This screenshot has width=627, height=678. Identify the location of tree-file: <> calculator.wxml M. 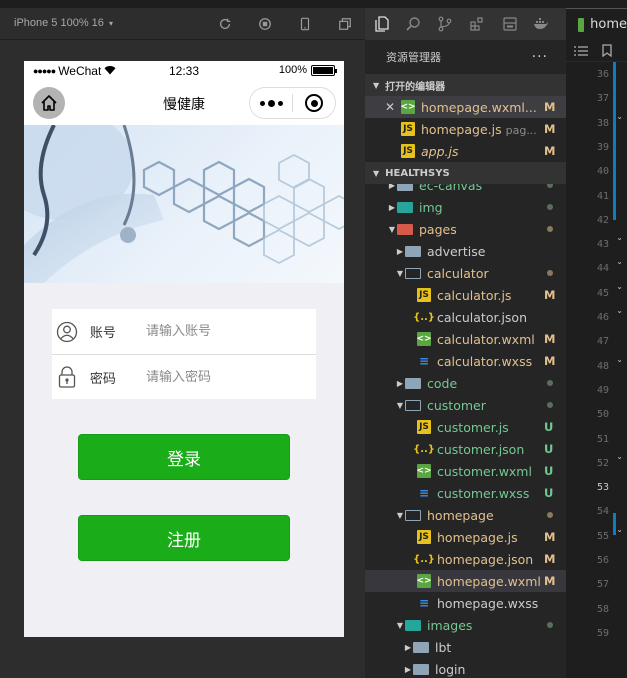
(465, 339).